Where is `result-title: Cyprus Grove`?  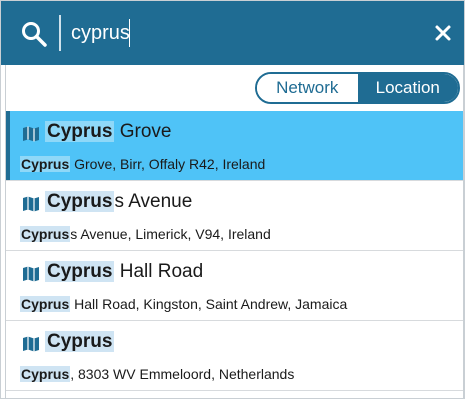 result-title: Cyprus Grove is located at coordinates (108, 132).